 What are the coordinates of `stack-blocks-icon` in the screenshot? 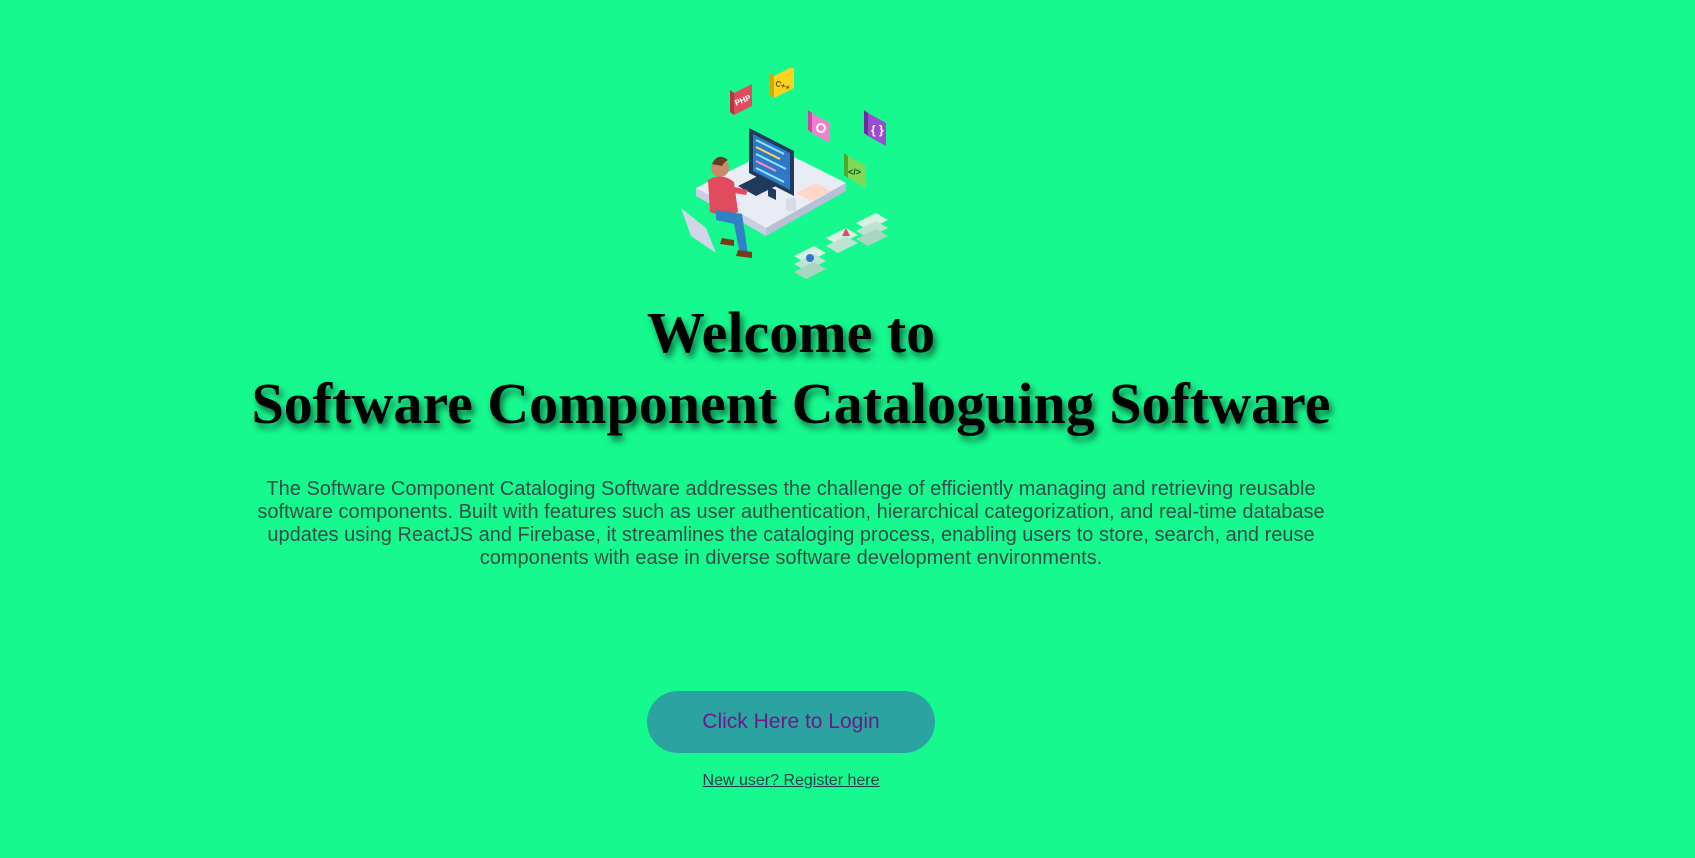 It's located at (841, 246).